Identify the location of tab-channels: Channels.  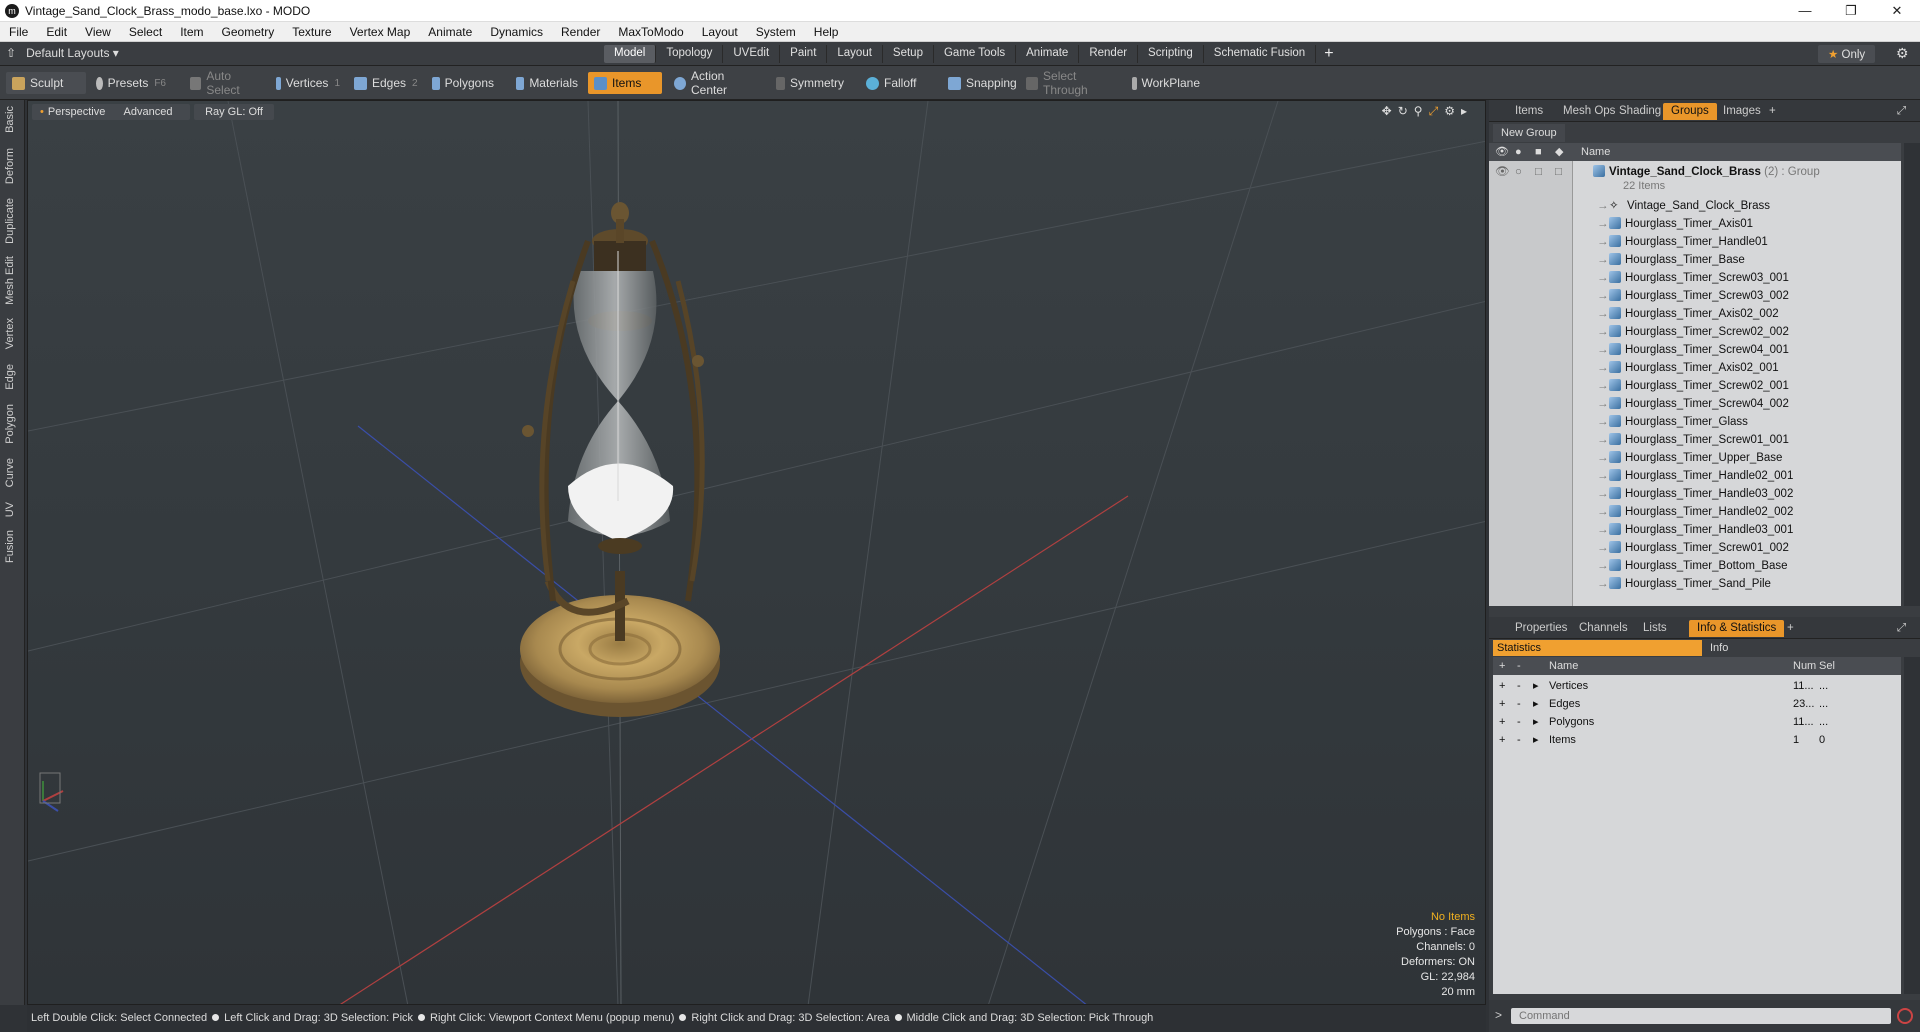
(1603, 628).